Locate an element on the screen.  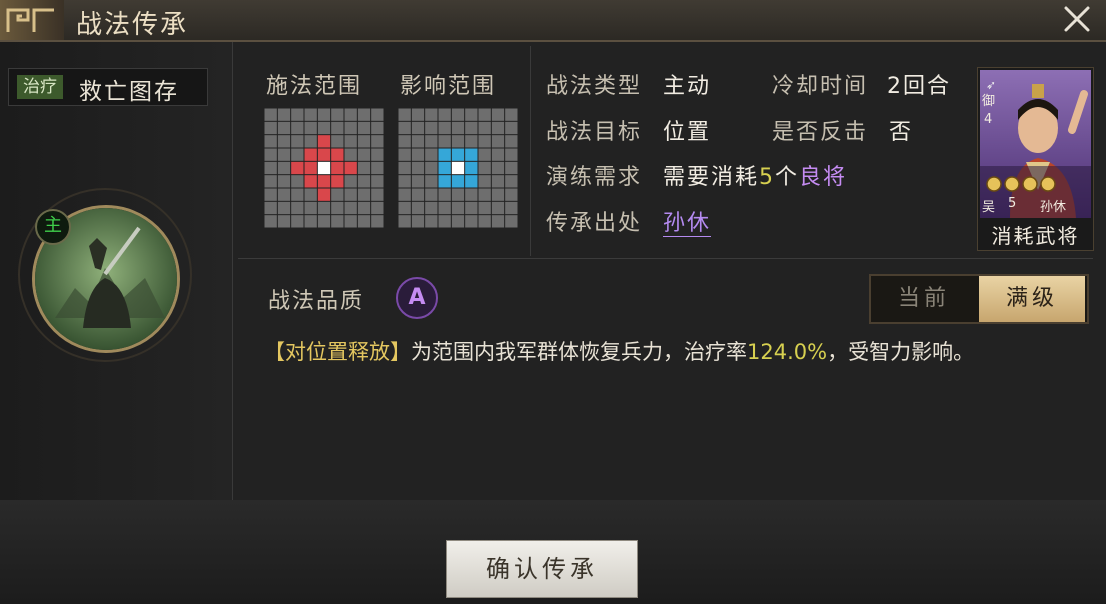
skill-target-label: 战法目标 is located at coordinates (594, 132).